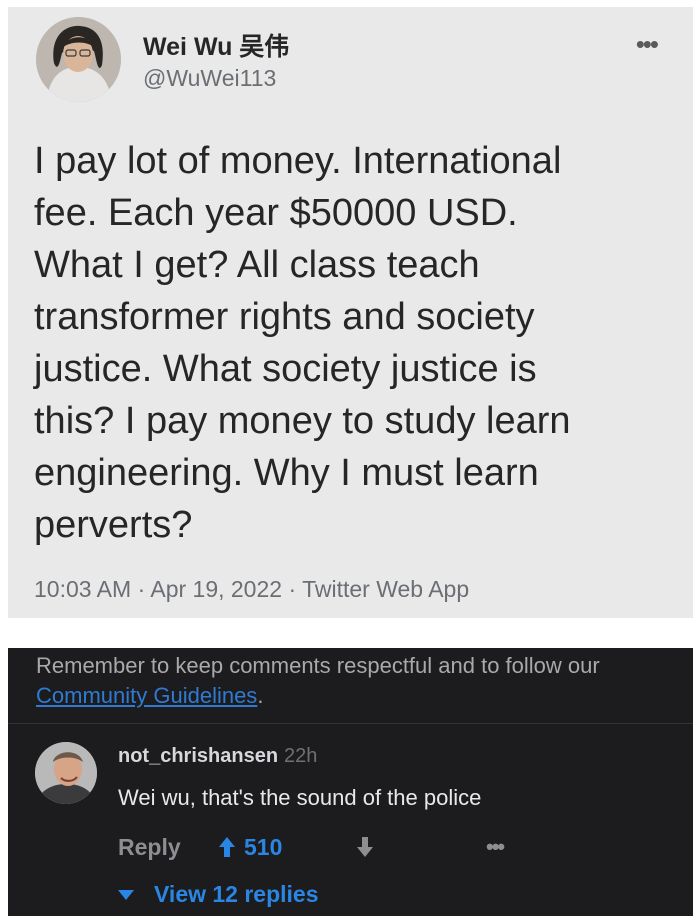  Describe the element at coordinates (198, 756) in the screenshot. I see `comment-author: not_chrishansen` at that location.